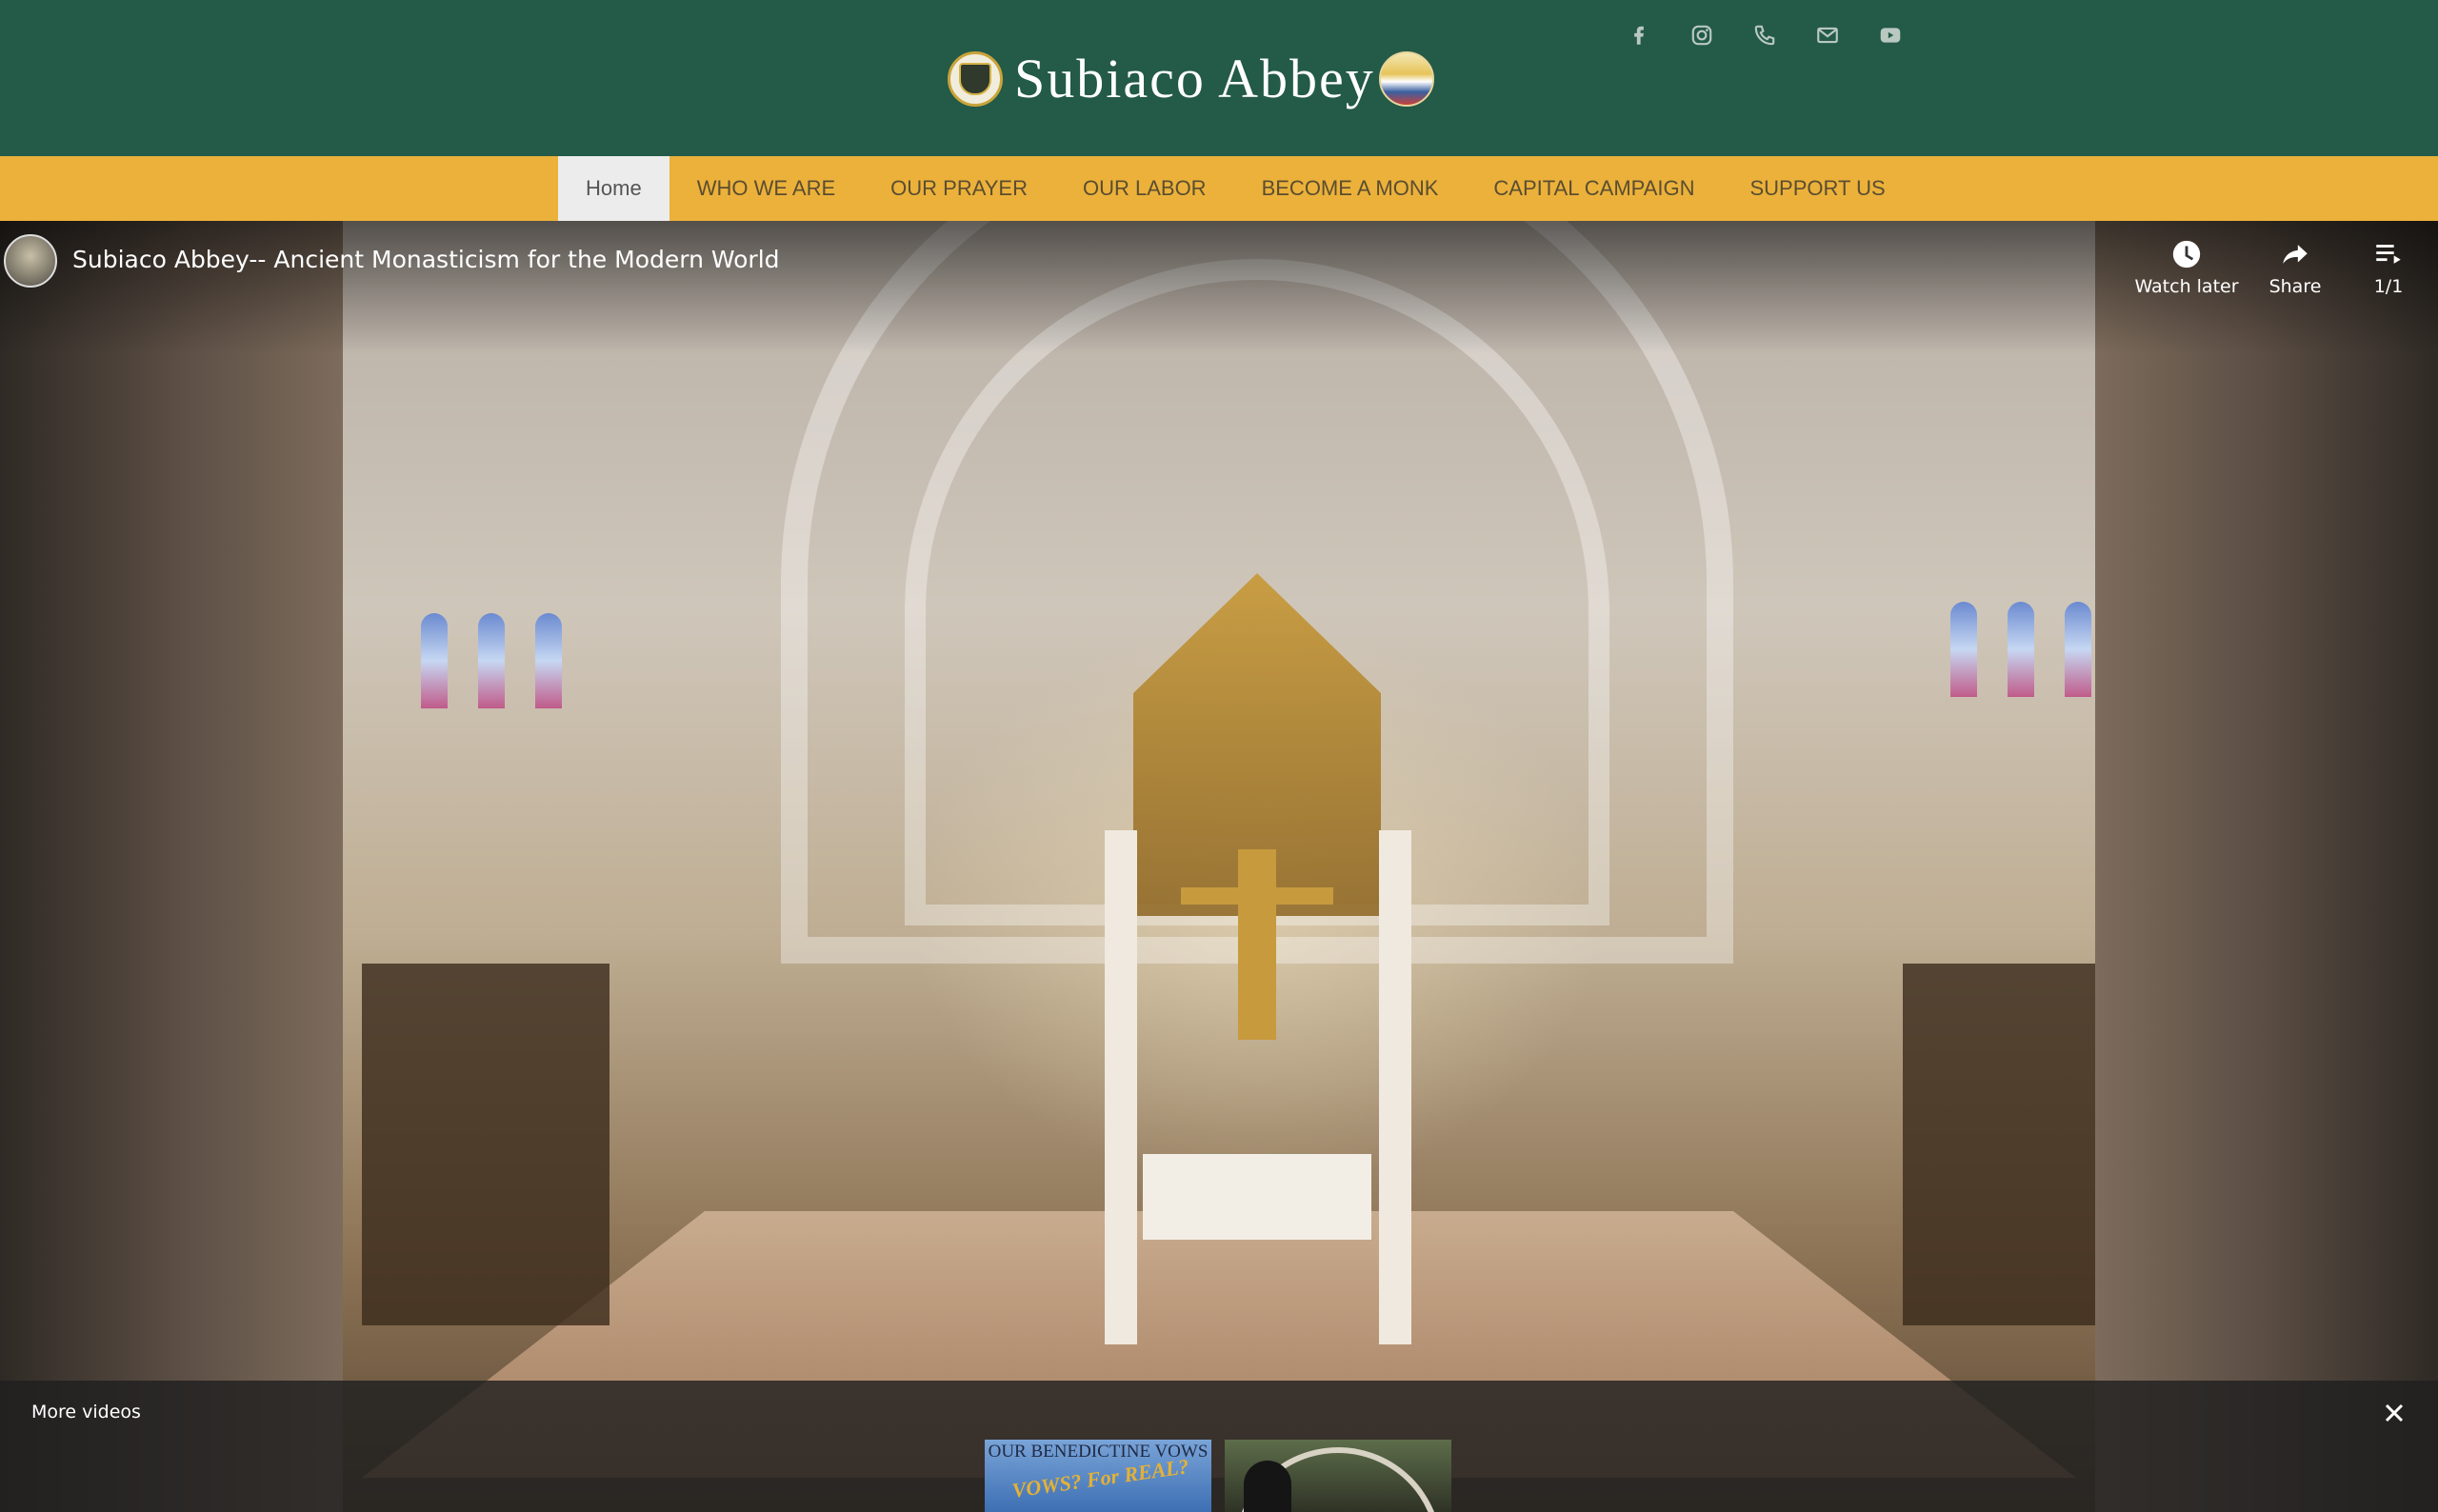  I want to click on video-thumbnail: OUR BENEDICTINE VOWS VOWS? For REAL?, so click(1098, 1476).